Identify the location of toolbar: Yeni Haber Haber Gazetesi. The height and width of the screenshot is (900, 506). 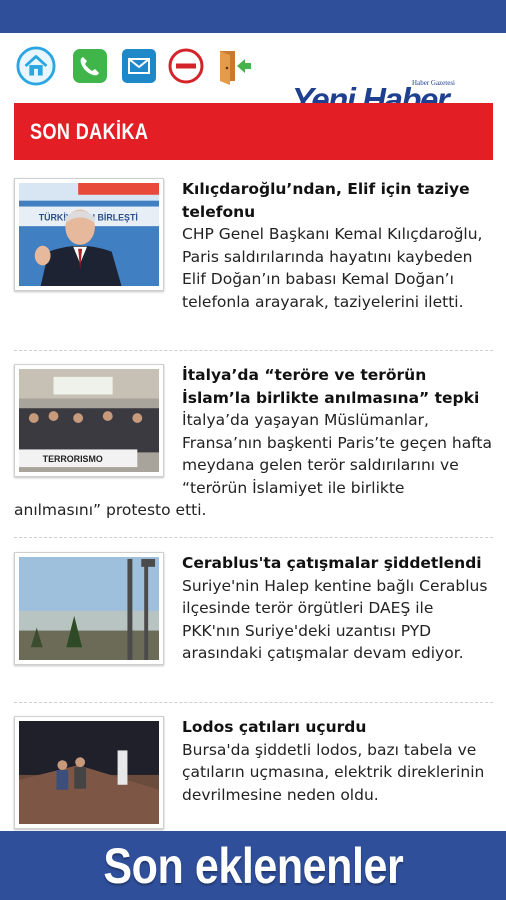
(253, 76).